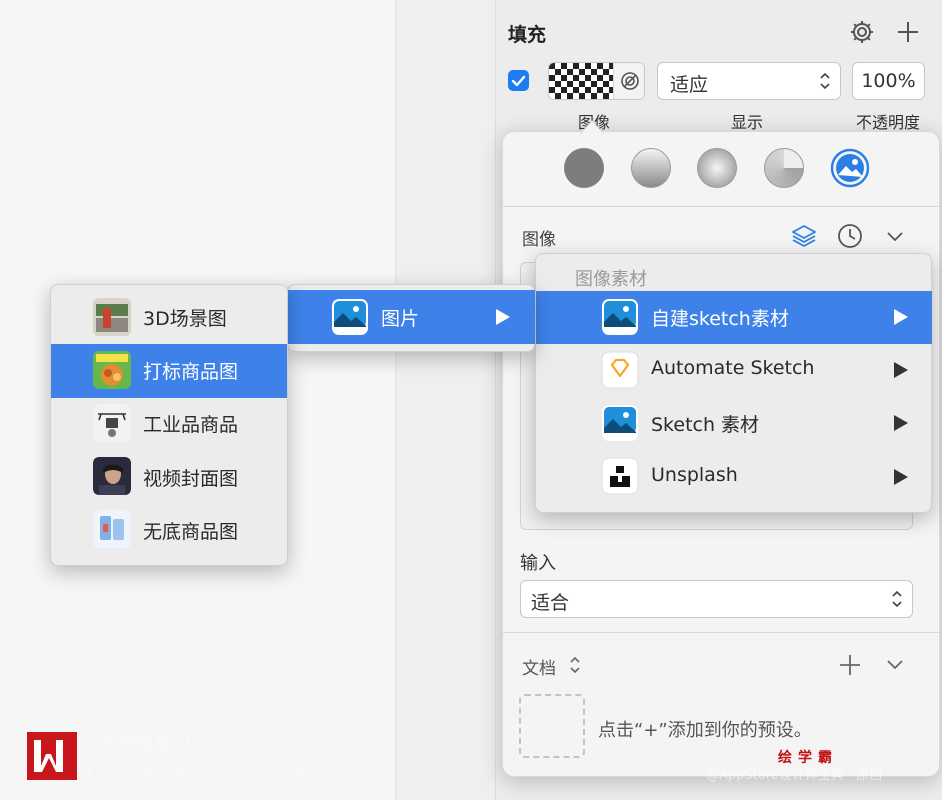 This screenshot has height=800, width=942. What do you see at coordinates (112, 317) in the screenshot?
I see `scene-3d-thumbnail` at bounding box center [112, 317].